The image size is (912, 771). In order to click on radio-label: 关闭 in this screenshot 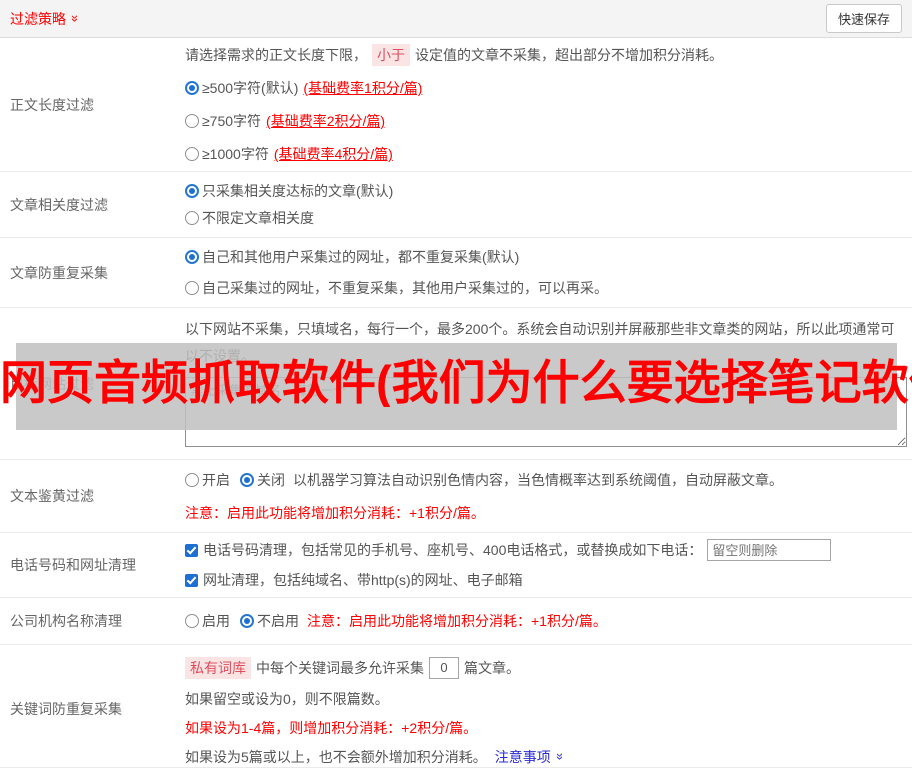, I will do `click(271, 479)`.